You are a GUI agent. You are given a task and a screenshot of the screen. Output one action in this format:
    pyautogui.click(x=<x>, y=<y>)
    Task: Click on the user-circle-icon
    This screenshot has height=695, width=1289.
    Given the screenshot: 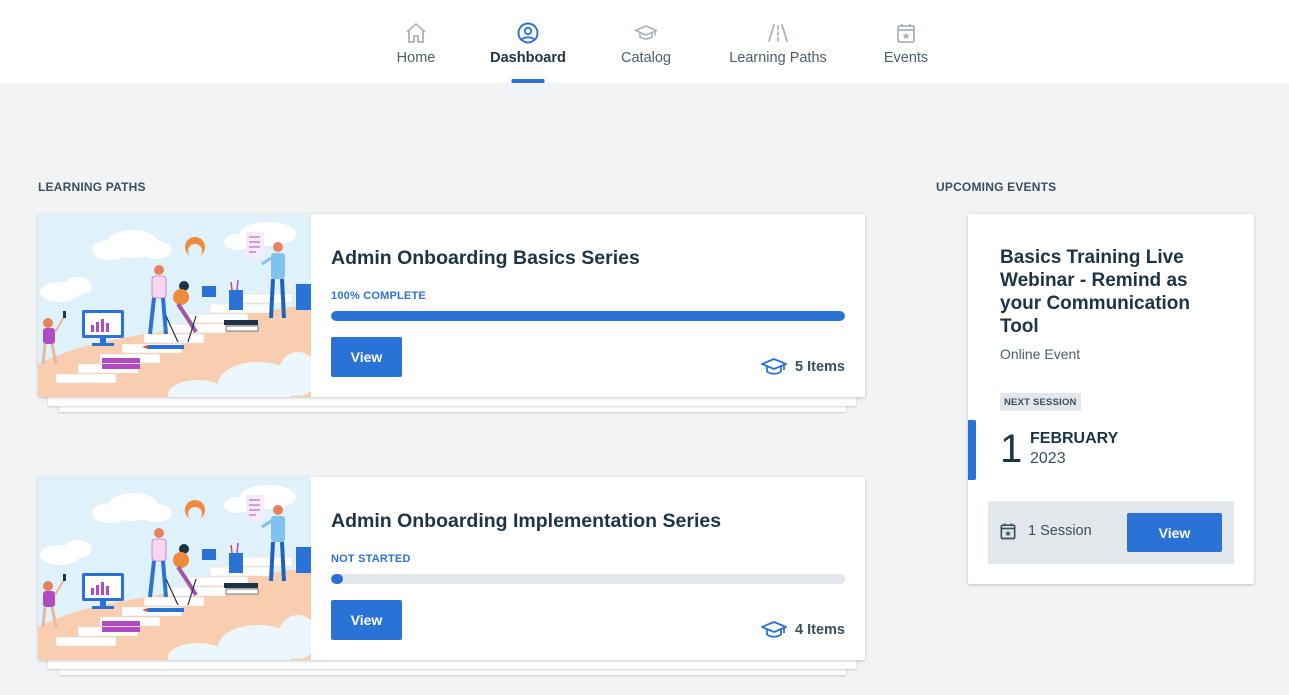 What is the action you would take?
    pyautogui.click(x=528, y=33)
    